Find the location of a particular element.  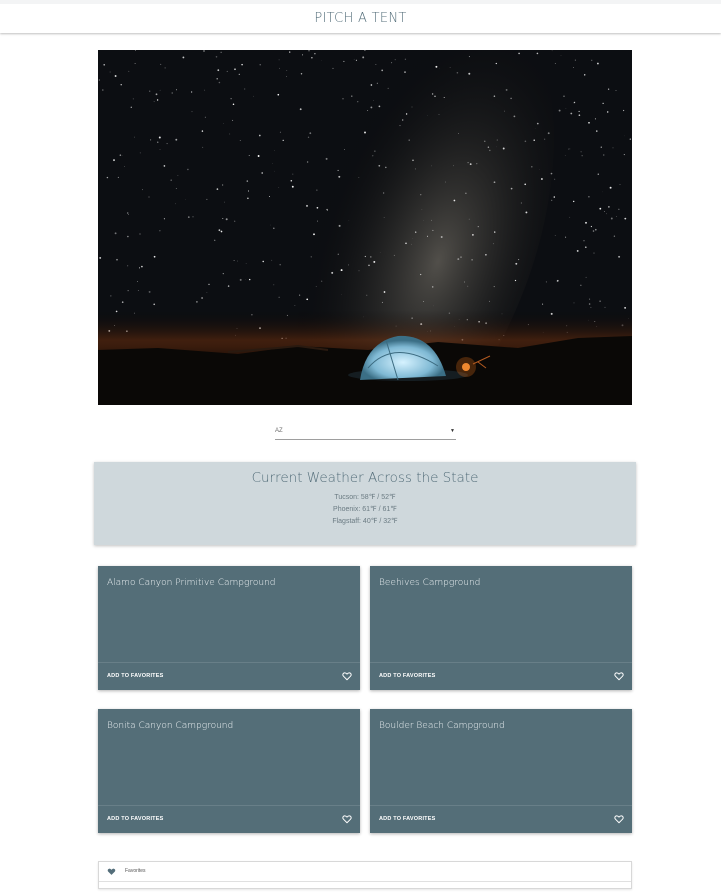

state-select: AZ ▼ is located at coordinates (365, 432).